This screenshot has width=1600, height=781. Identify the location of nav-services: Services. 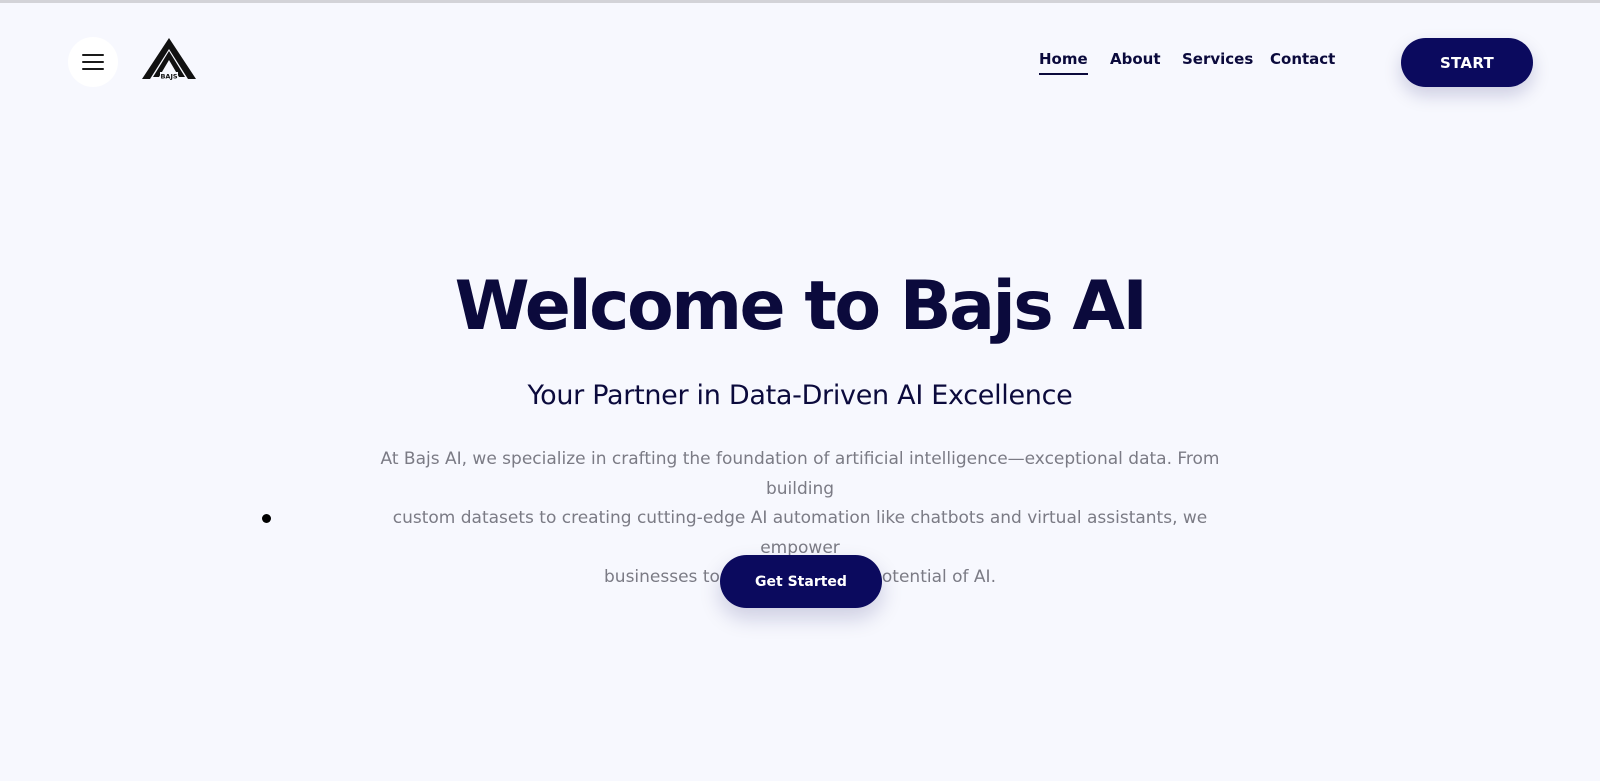
(1217, 59).